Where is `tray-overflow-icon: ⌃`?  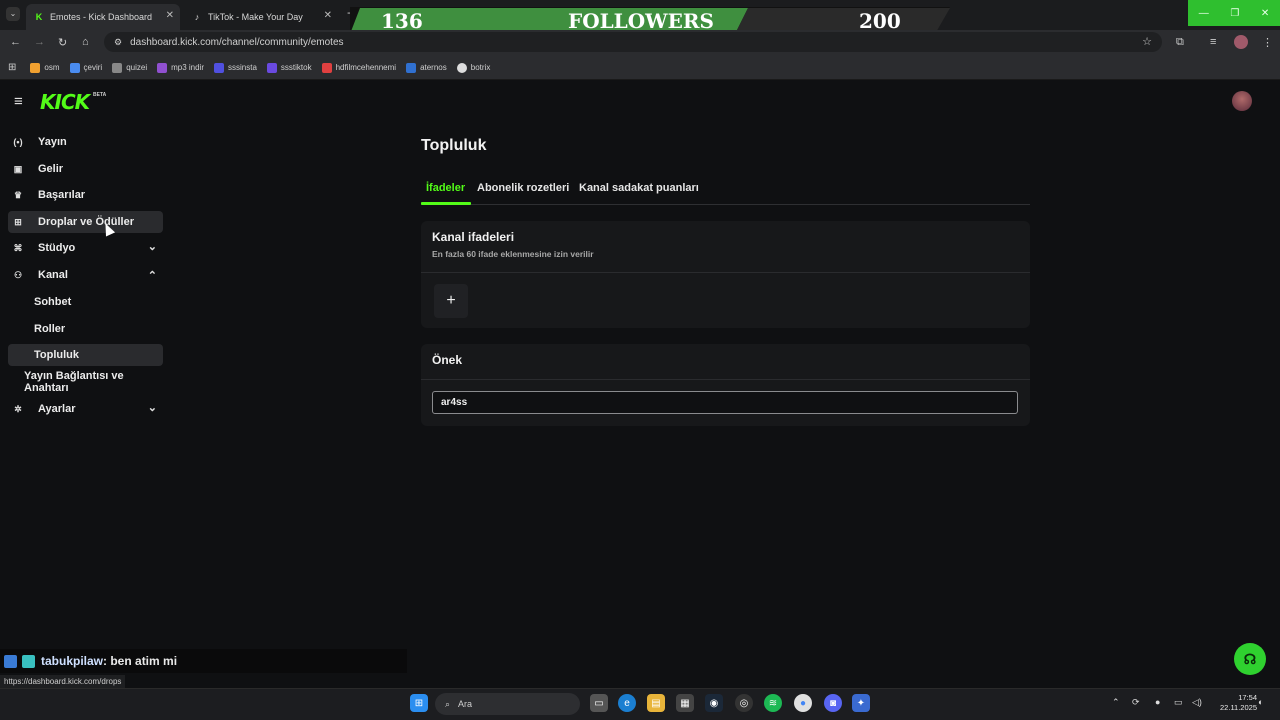 tray-overflow-icon: ⌃ is located at coordinates (1116, 702).